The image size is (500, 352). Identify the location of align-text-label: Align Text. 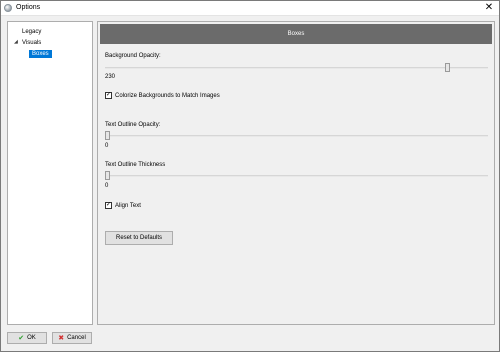
(128, 205).